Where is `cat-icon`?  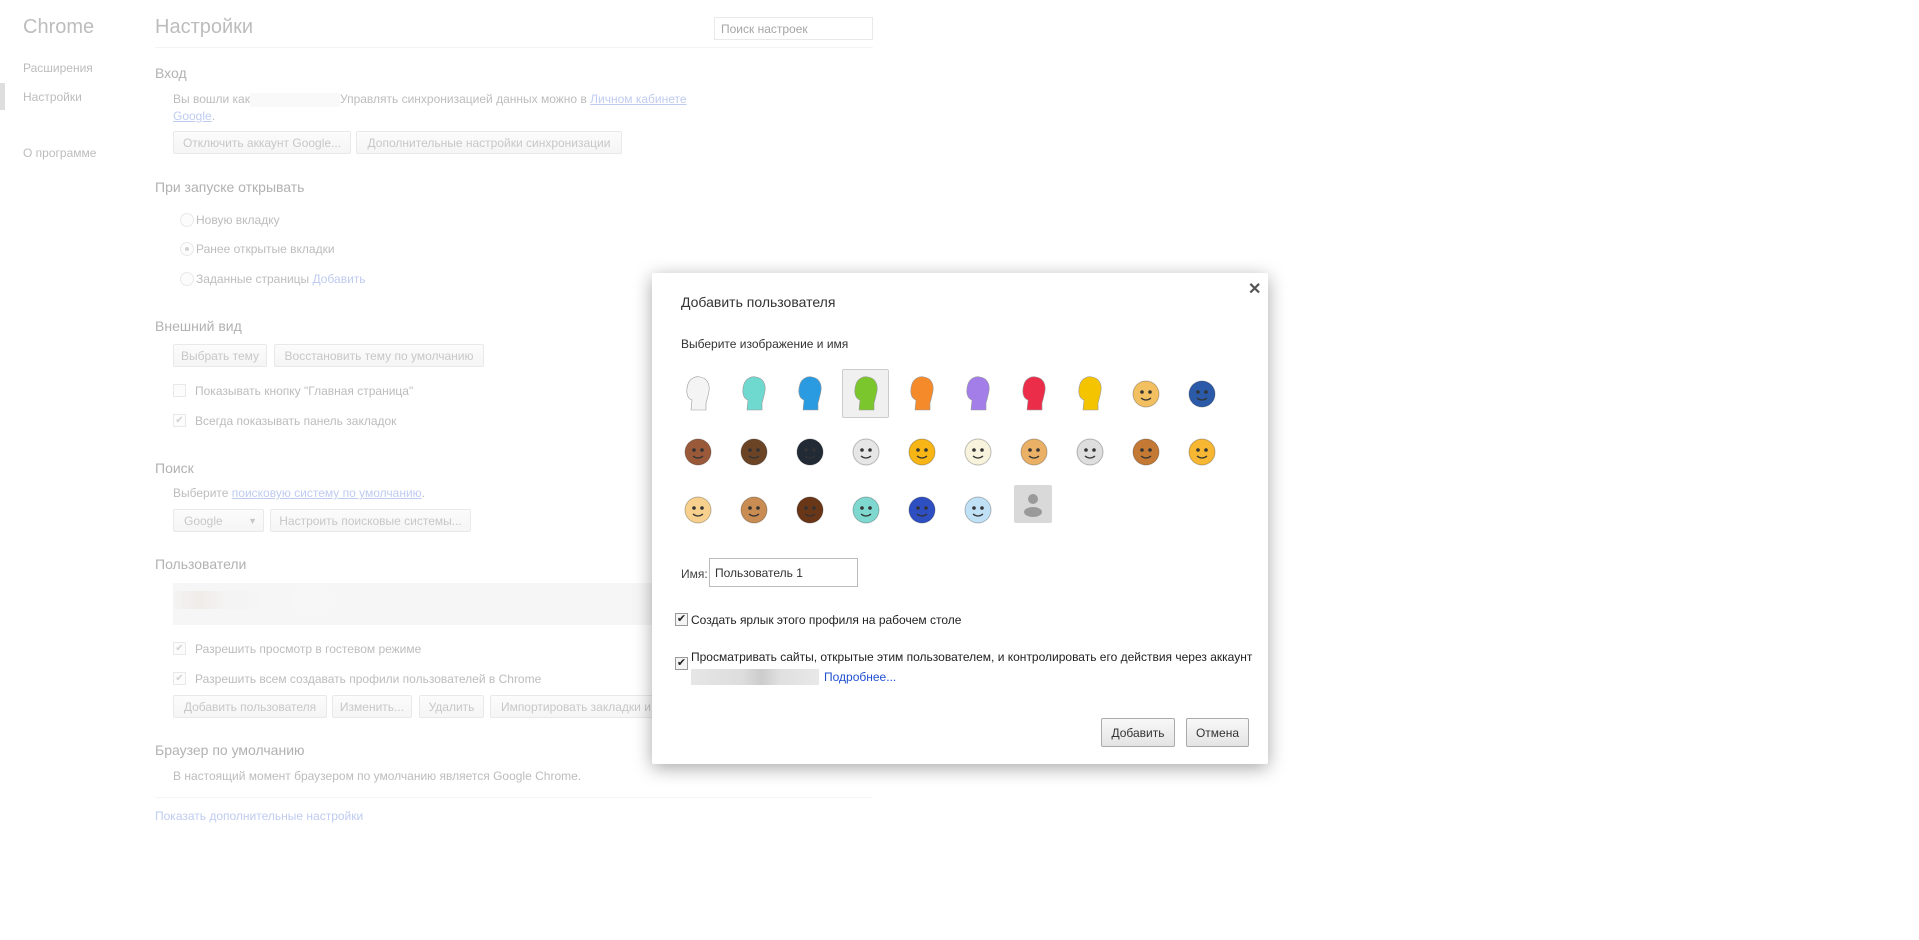 cat-icon is located at coordinates (1201, 451).